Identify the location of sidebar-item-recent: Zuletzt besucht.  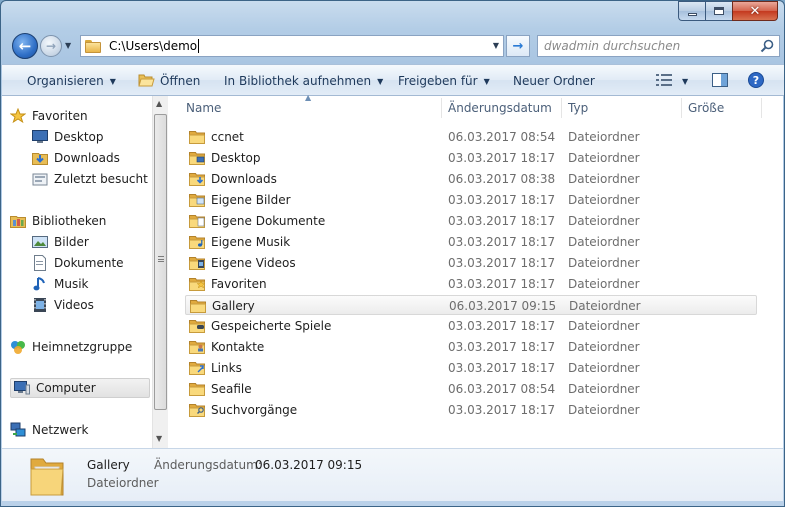
(90, 179).